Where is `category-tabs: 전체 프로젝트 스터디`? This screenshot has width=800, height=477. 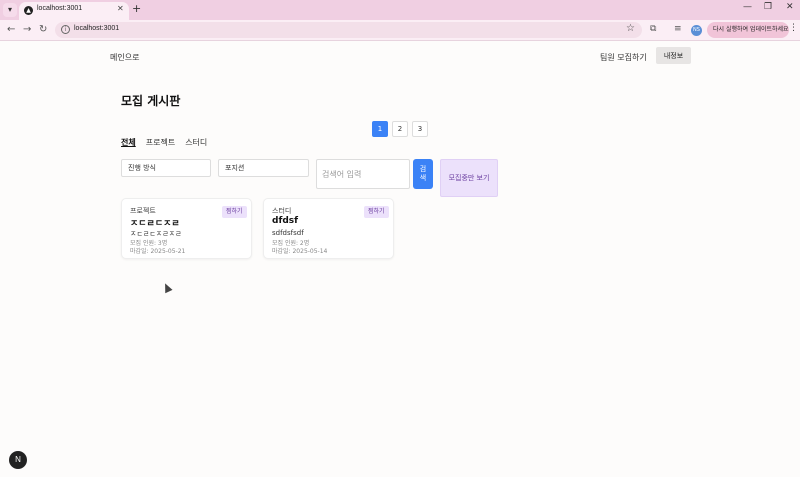 category-tabs: 전체 프로젝트 스터디 is located at coordinates (164, 143).